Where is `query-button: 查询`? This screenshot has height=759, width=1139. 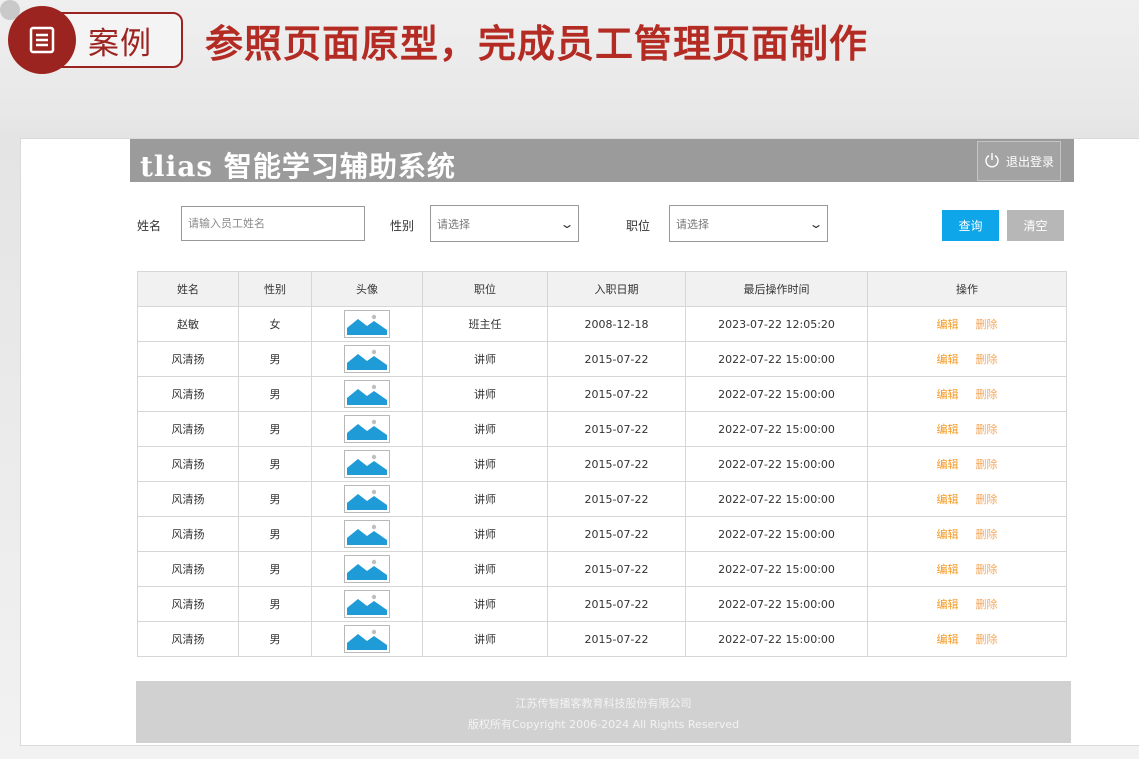 query-button: 查询 is located at coordinates (970, 225).